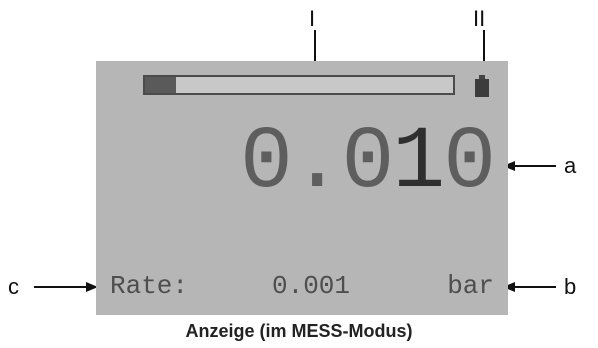  What do you see at coordinates (315, 47) in the screenshot?
I see `callout-line-I` at bounding box center [315, 47].